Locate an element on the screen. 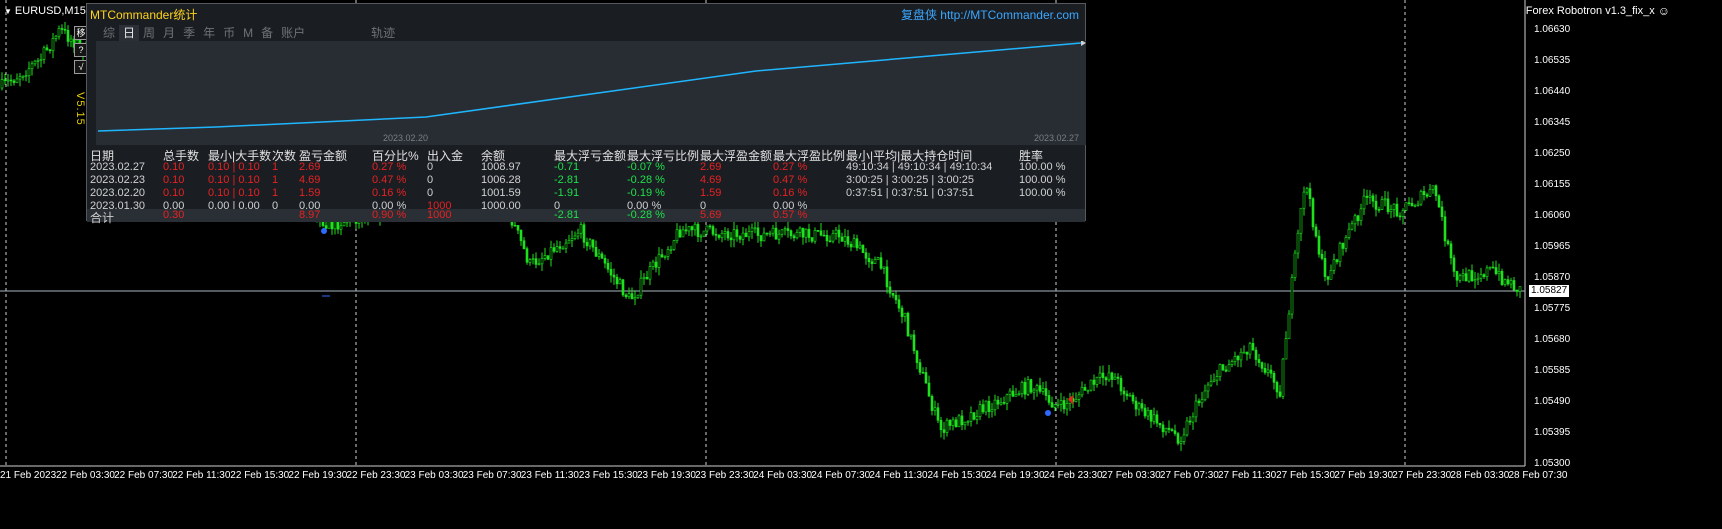 The image size is (1722, 529). tab-account: 账户 is located at coordinates (293, 33).